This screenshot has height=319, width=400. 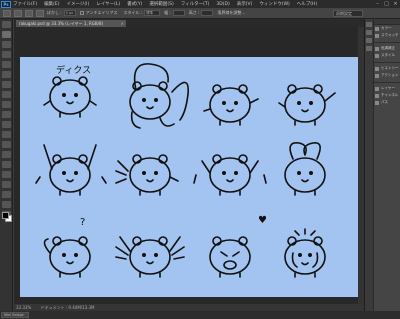 What do you see at coordinates (25, 4) in the screenshot?
I see `menu-file: ファイル(F)` at bounding box center [25, 4].